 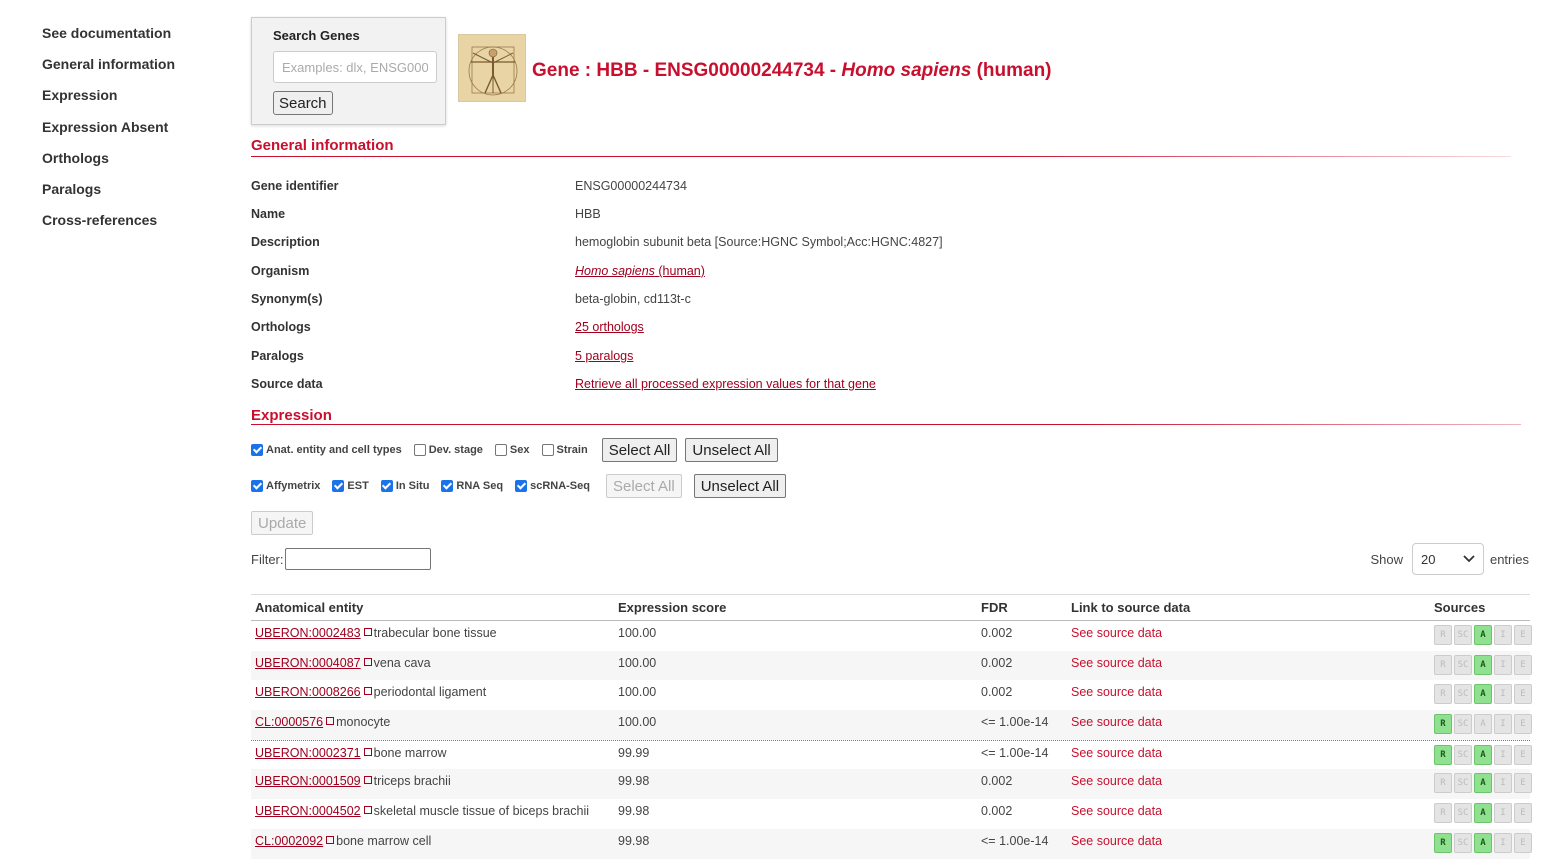 What do you see at coordinates (308, 781) in the screenshot?
I see `anatomical-entity-id-link: UBERON:0001509` at bounding box center [308, 781].